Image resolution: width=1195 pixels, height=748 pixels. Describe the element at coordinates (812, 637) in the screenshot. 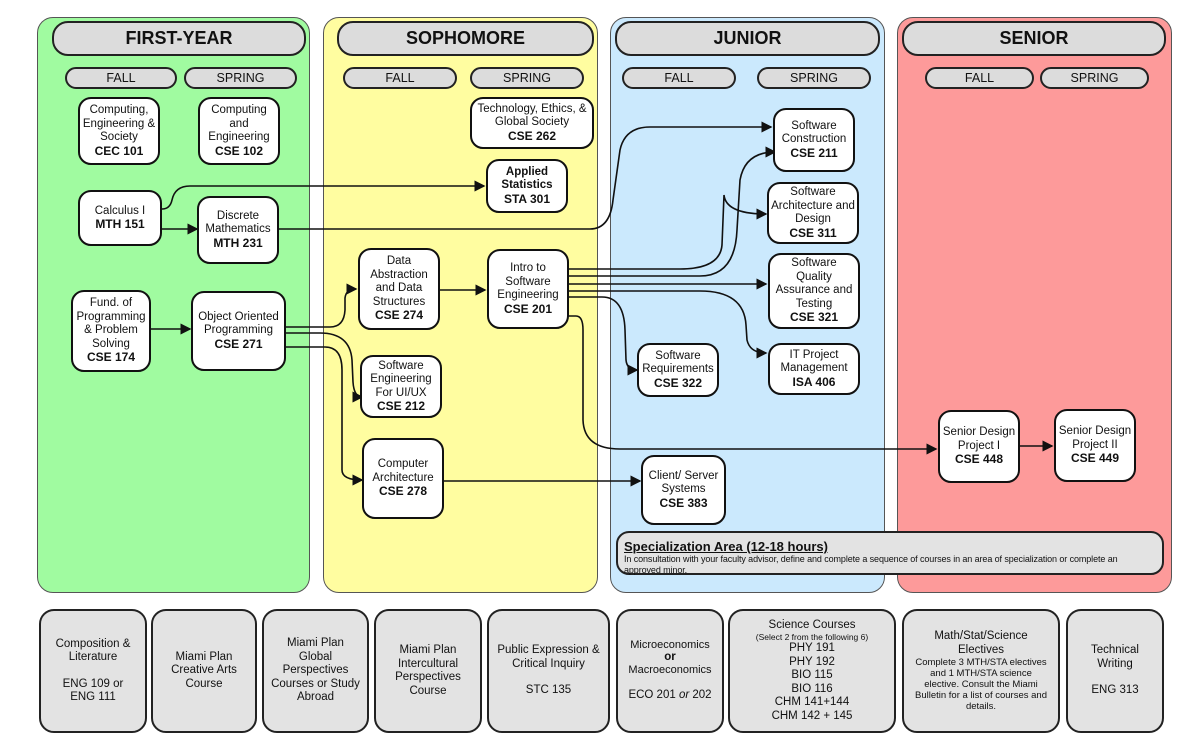

I see `gen-note: (Select 2 from the following 6)` at that location.